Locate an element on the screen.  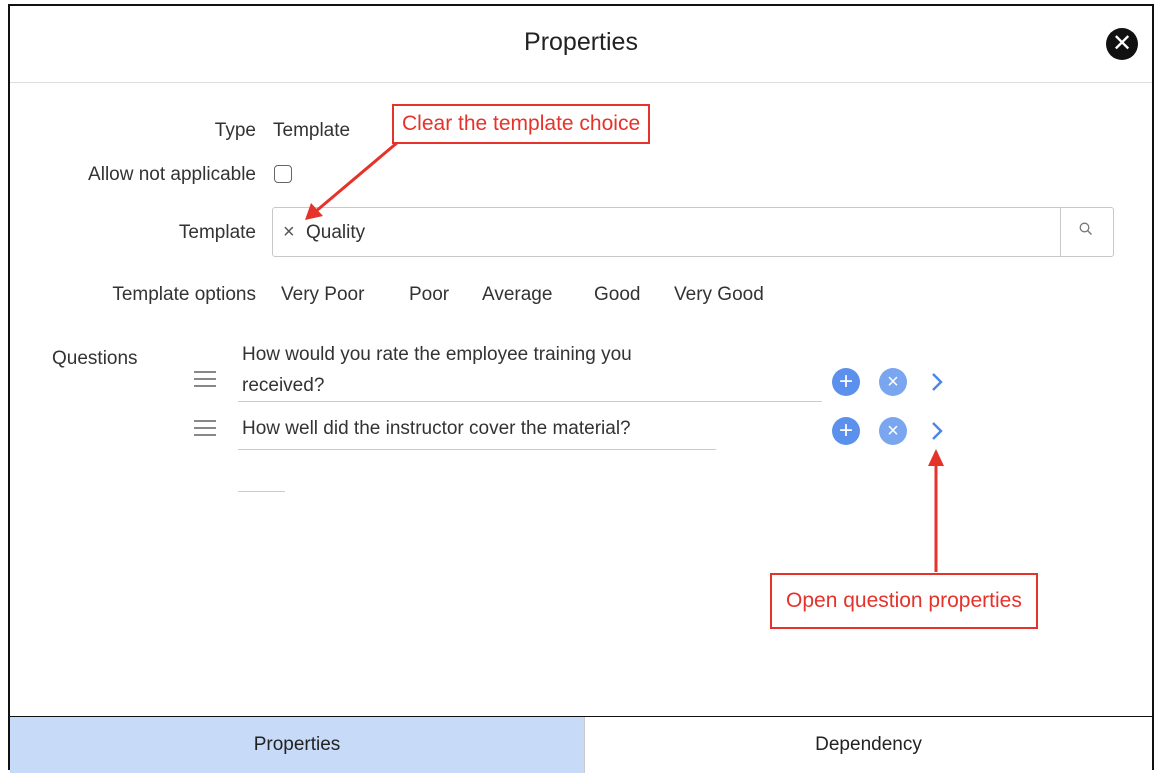
template-options-label: Template options is located at coordinates (184, 294).